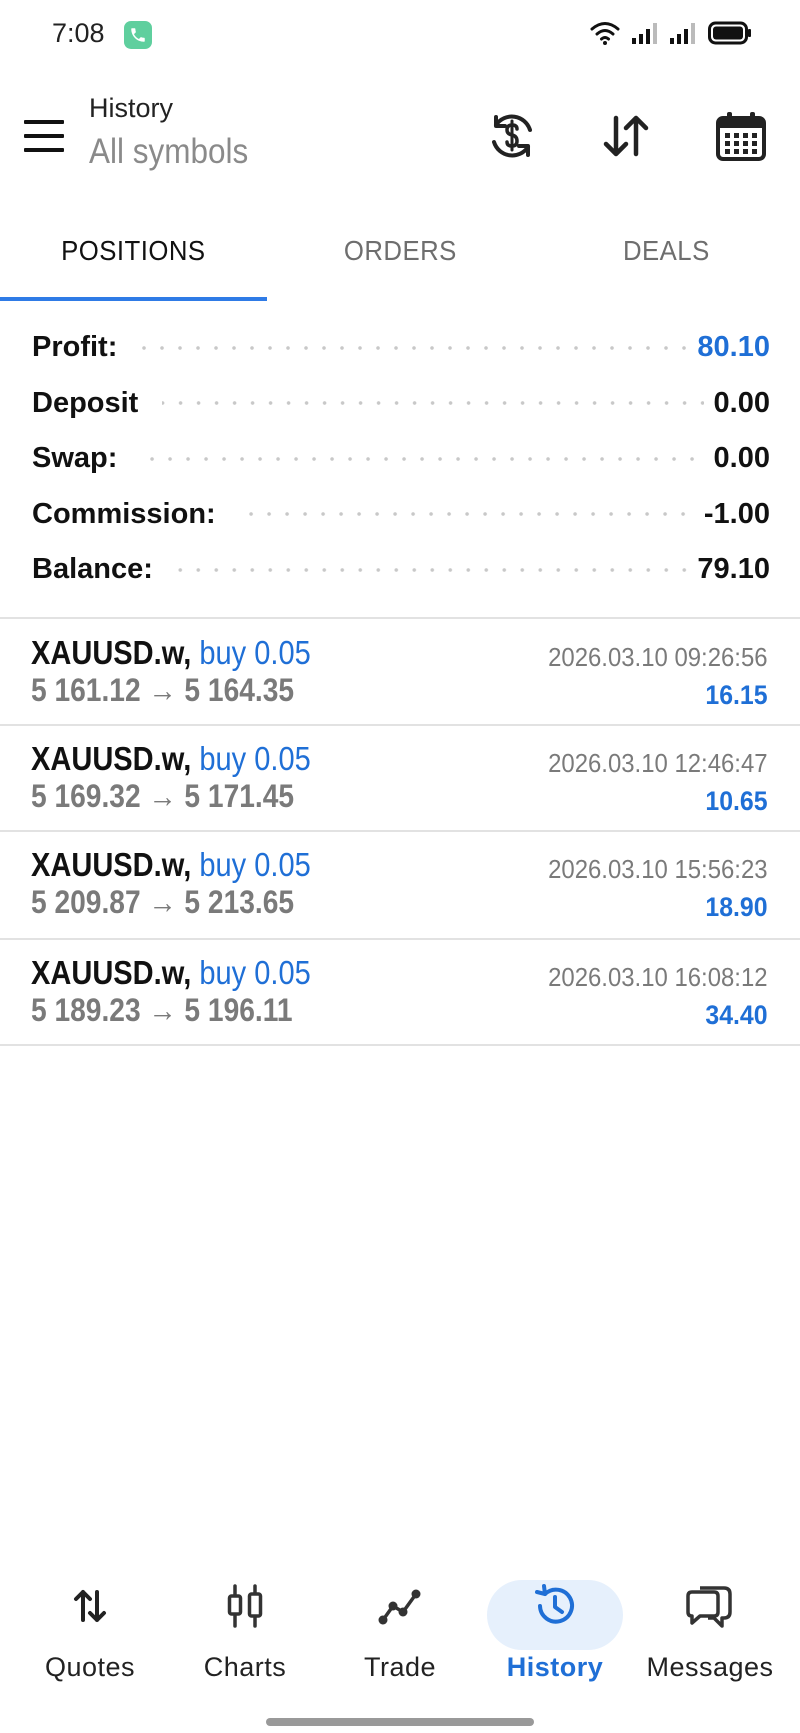 The height and width of the screenshot is (1733, 800). I want to click on position-prices: 5 161.12 → 5 164.35, so click(162, 690).